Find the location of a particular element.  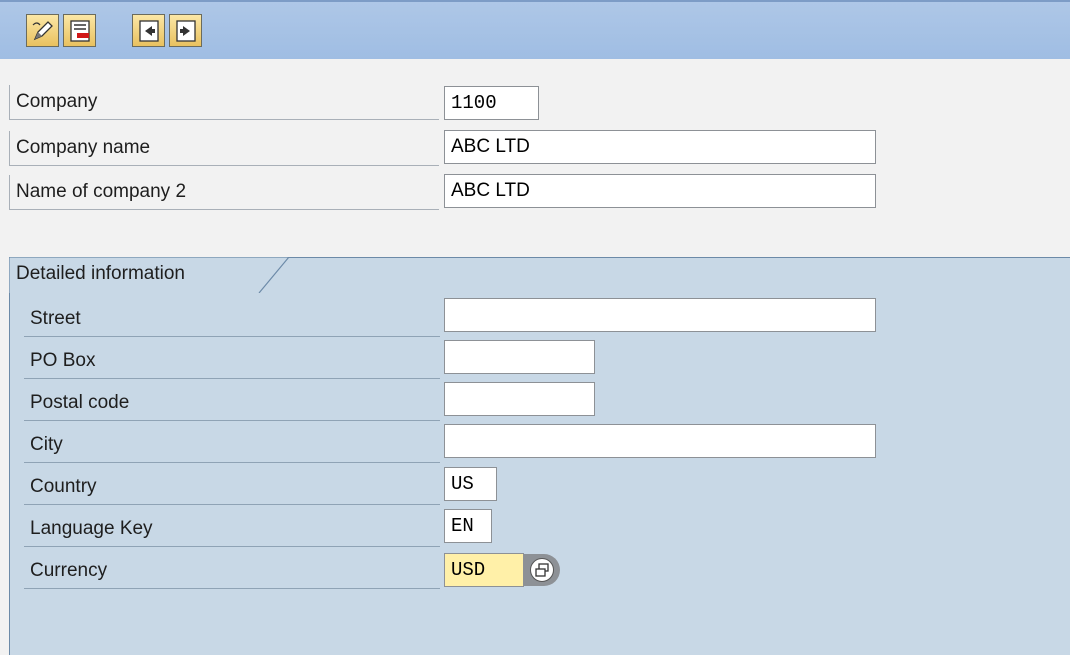

company-name-field is located at coordinates (660, 147).